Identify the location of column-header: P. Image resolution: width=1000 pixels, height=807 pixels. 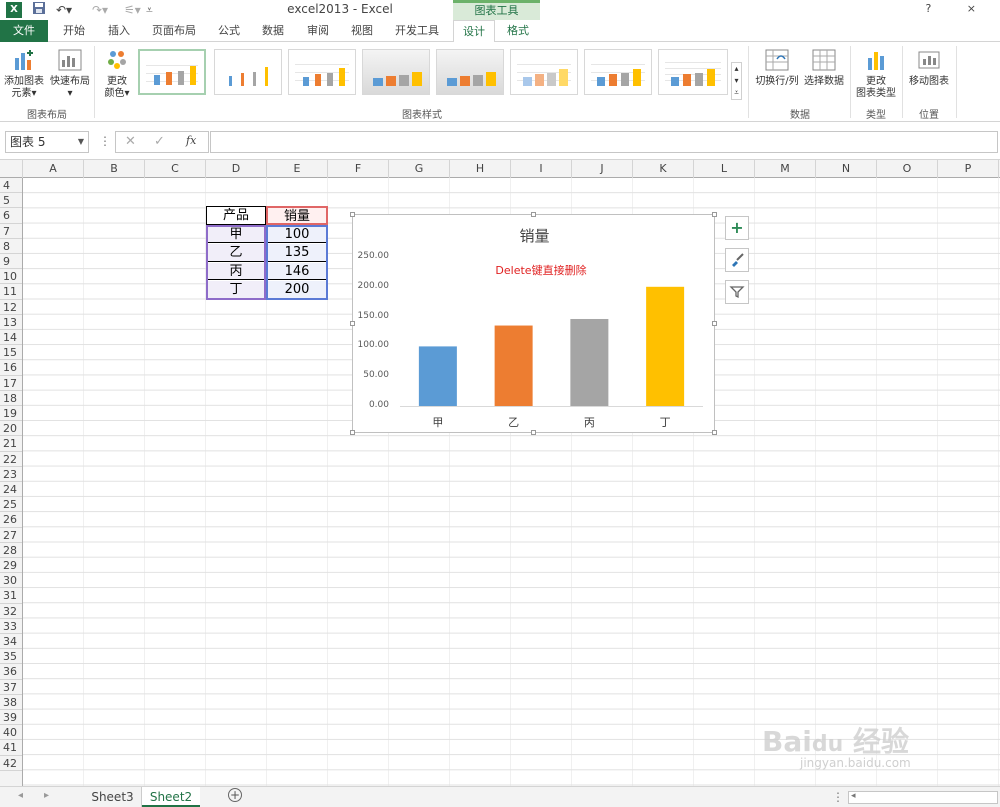
(968, 169).